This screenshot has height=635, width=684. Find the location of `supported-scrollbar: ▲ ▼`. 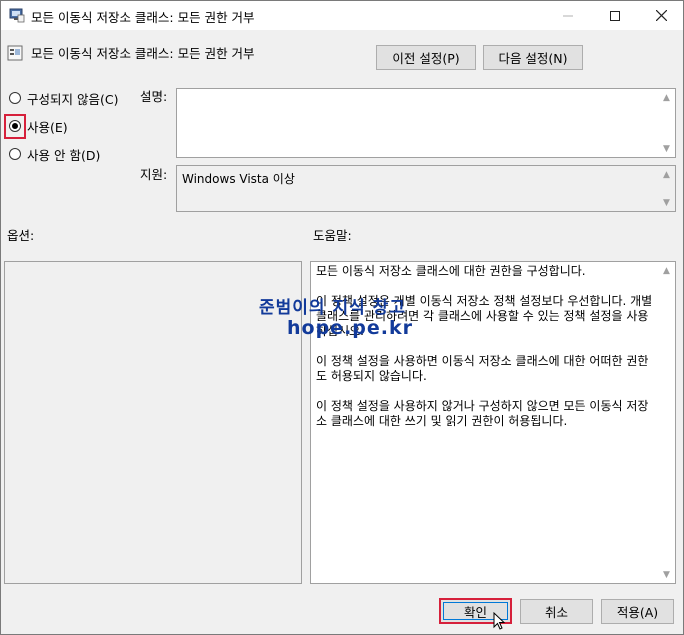

supported-scrollbar: ▲ ▼ is located at coordinates (666, 188).